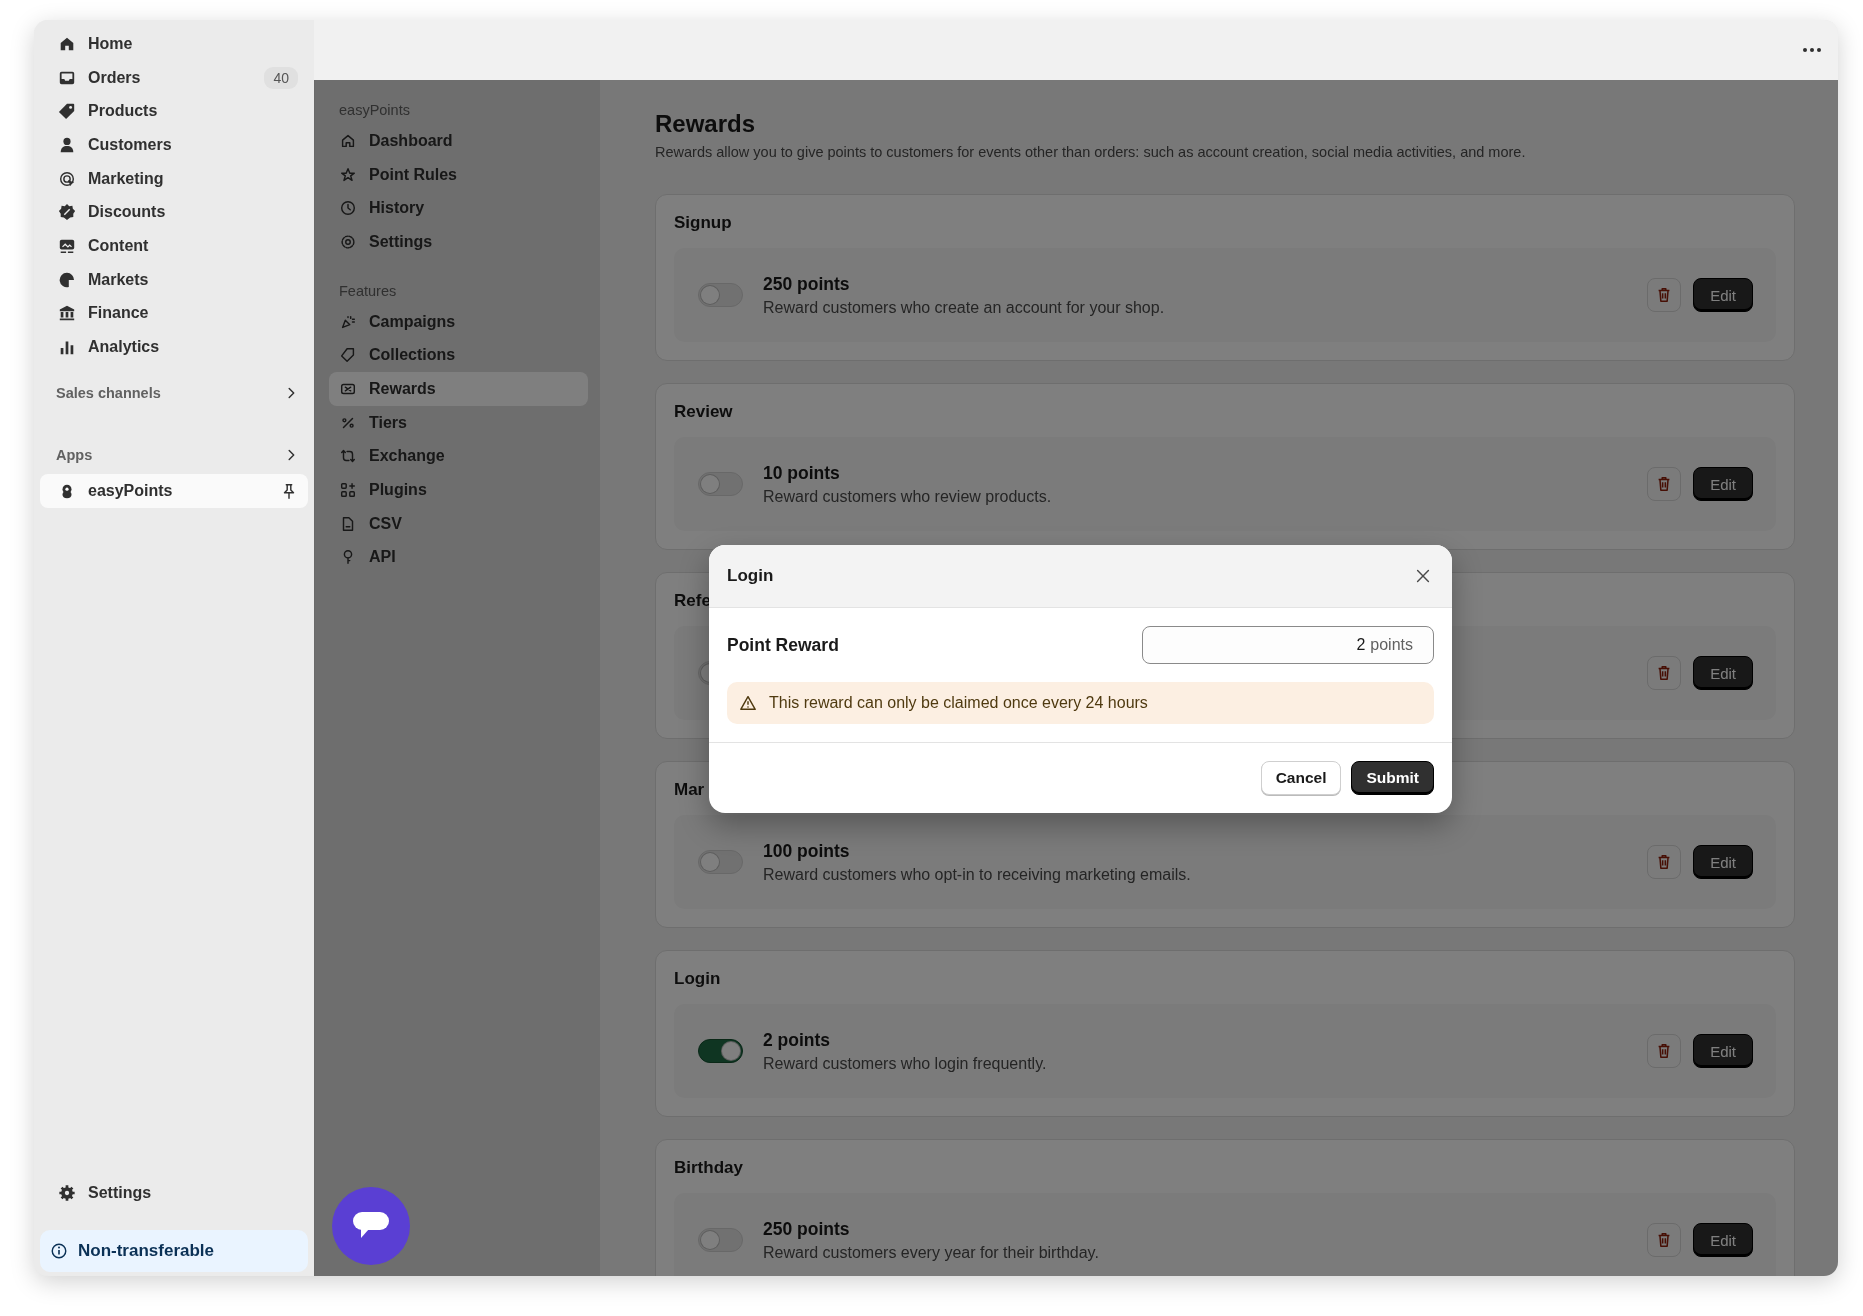 This screenshot has width=1863, height=1316. What do you see at coordinates (174, 246) in the screenshot?
I see `sidebar-item: Content` at bounding box center [174, 246].